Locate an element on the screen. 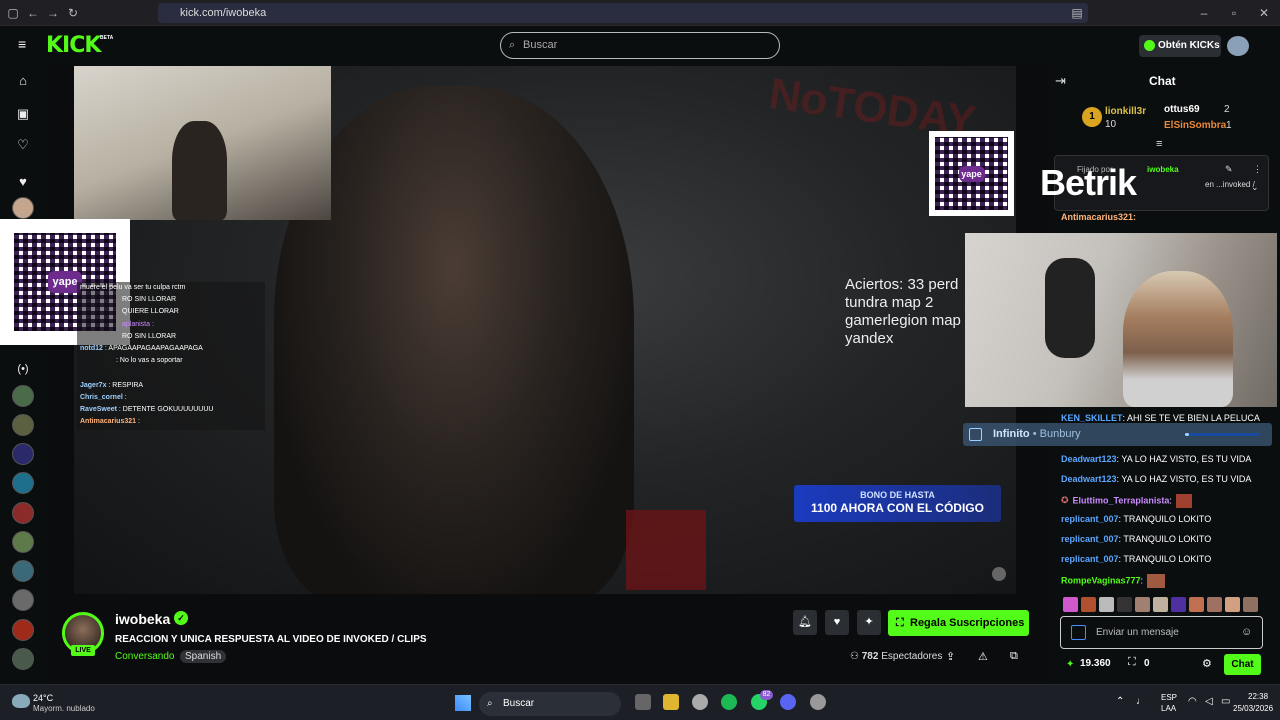 The width and height of the screenshot is (1280, 720). beta-badge: BETA is located at coordinates (107, 38).